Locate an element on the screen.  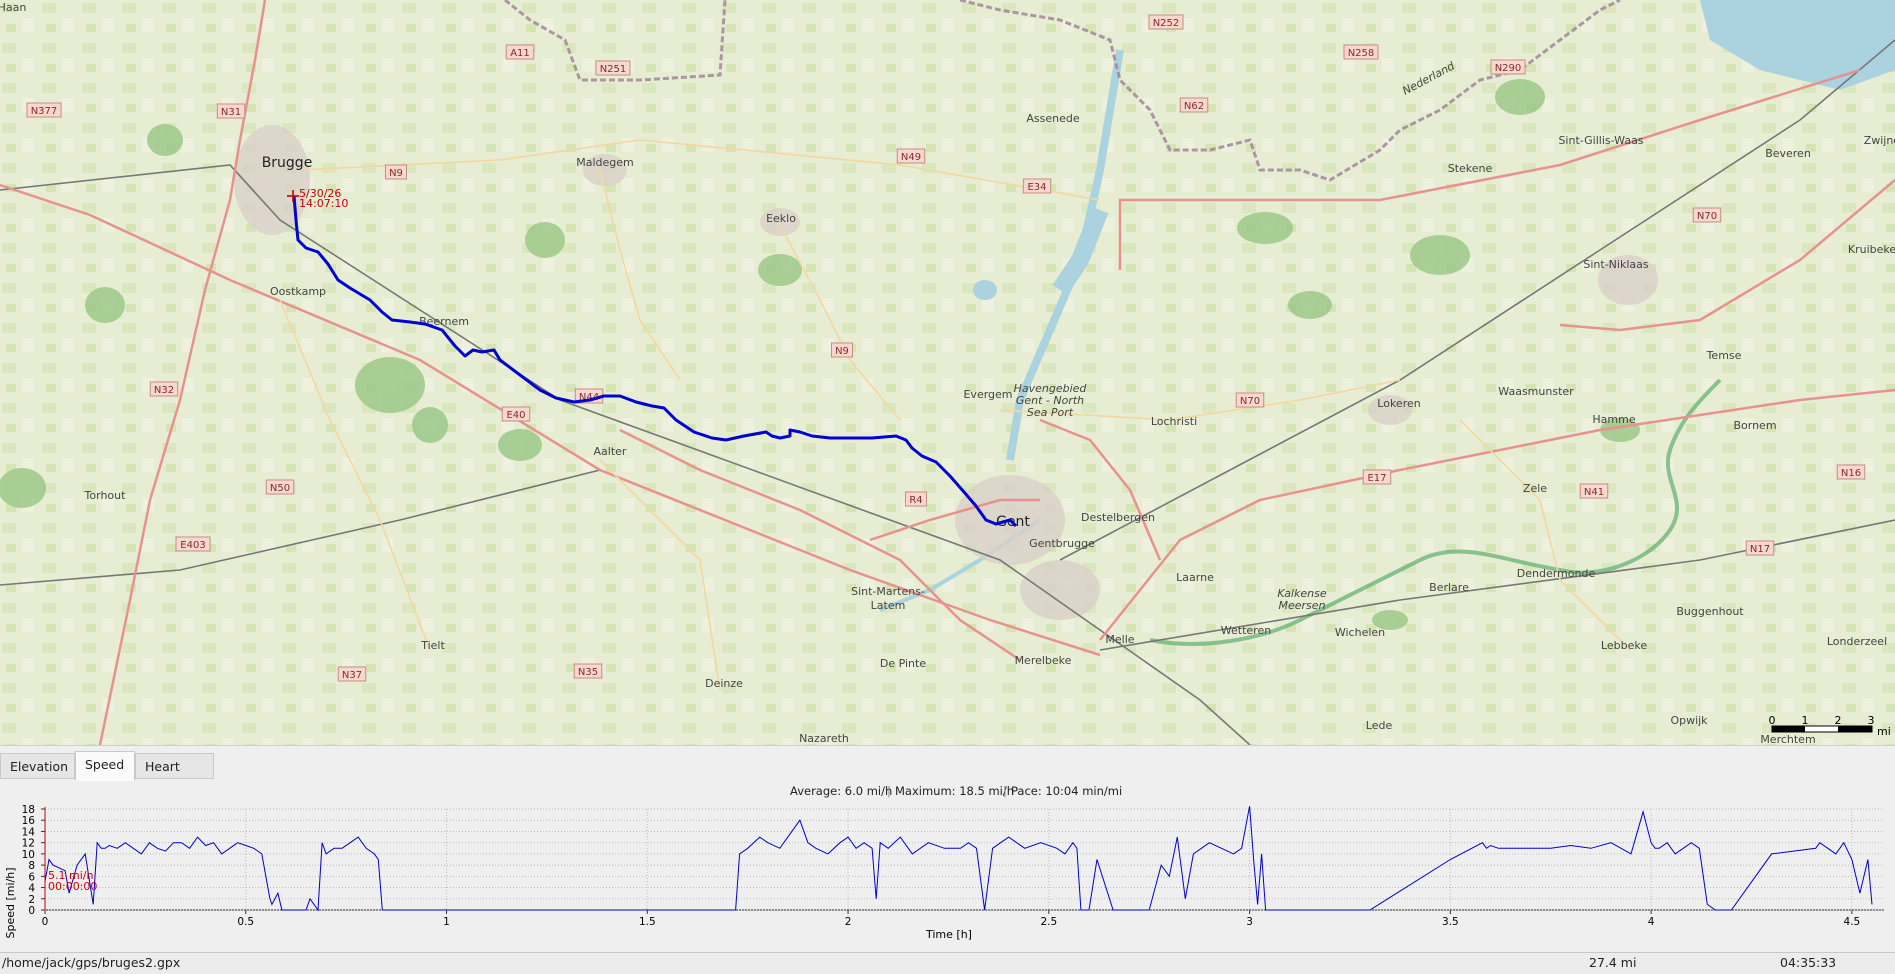
road-shield-label: N31 is located at coordinates (231, 112).